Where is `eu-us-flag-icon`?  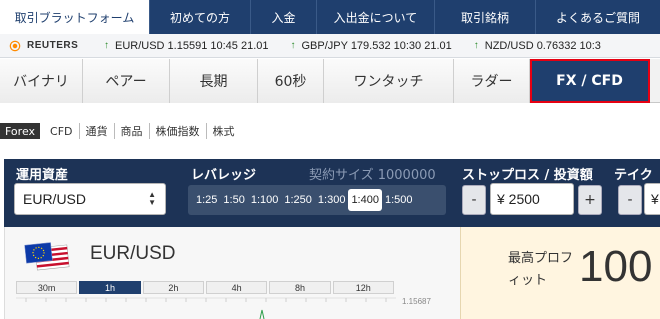
eu-us-flag-icon is located at coordinates (47, 256).